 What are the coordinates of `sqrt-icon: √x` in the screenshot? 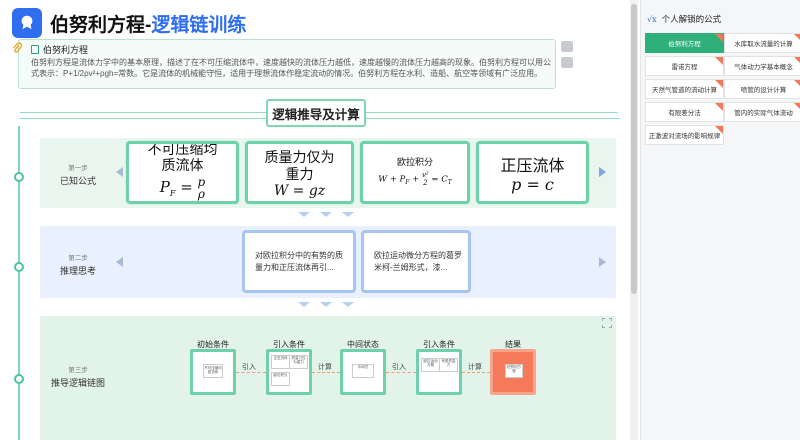 It's located at (652, 19).